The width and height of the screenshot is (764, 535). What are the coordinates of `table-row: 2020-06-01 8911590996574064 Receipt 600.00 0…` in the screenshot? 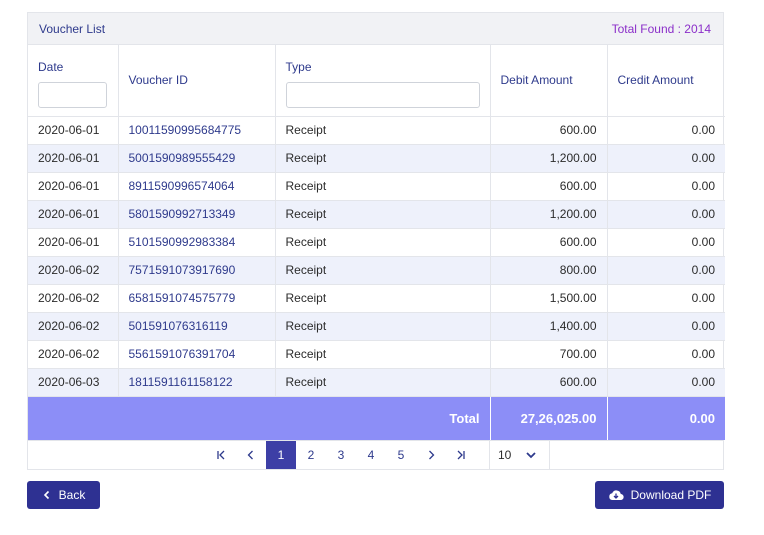 It's located at (376, 186).